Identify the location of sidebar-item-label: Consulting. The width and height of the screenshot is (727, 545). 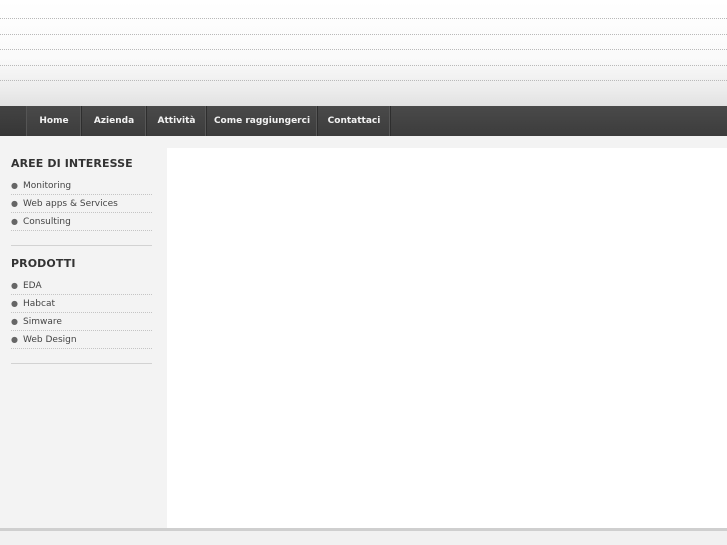
(47, 222).